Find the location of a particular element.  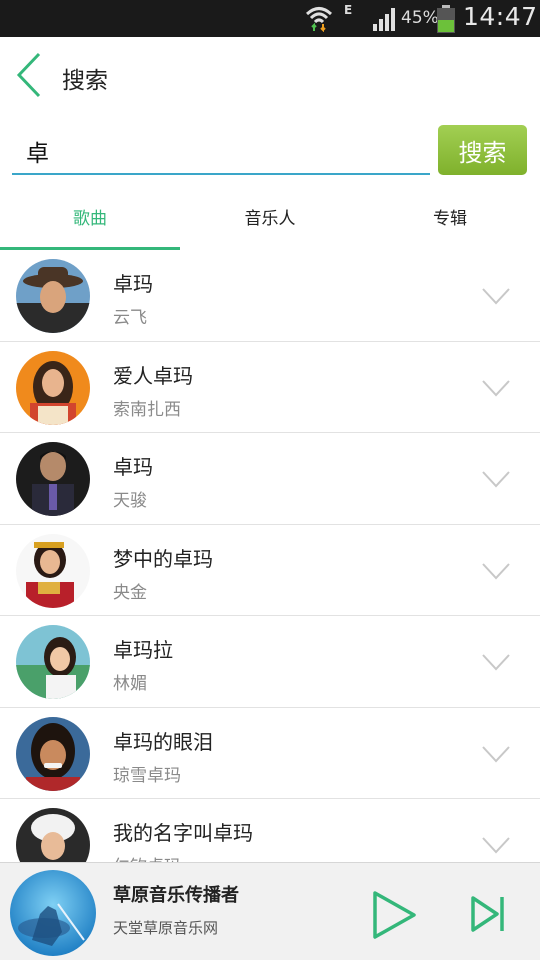

song-list-item: 卓玛 天骏 is located at coordinates (270, 479).